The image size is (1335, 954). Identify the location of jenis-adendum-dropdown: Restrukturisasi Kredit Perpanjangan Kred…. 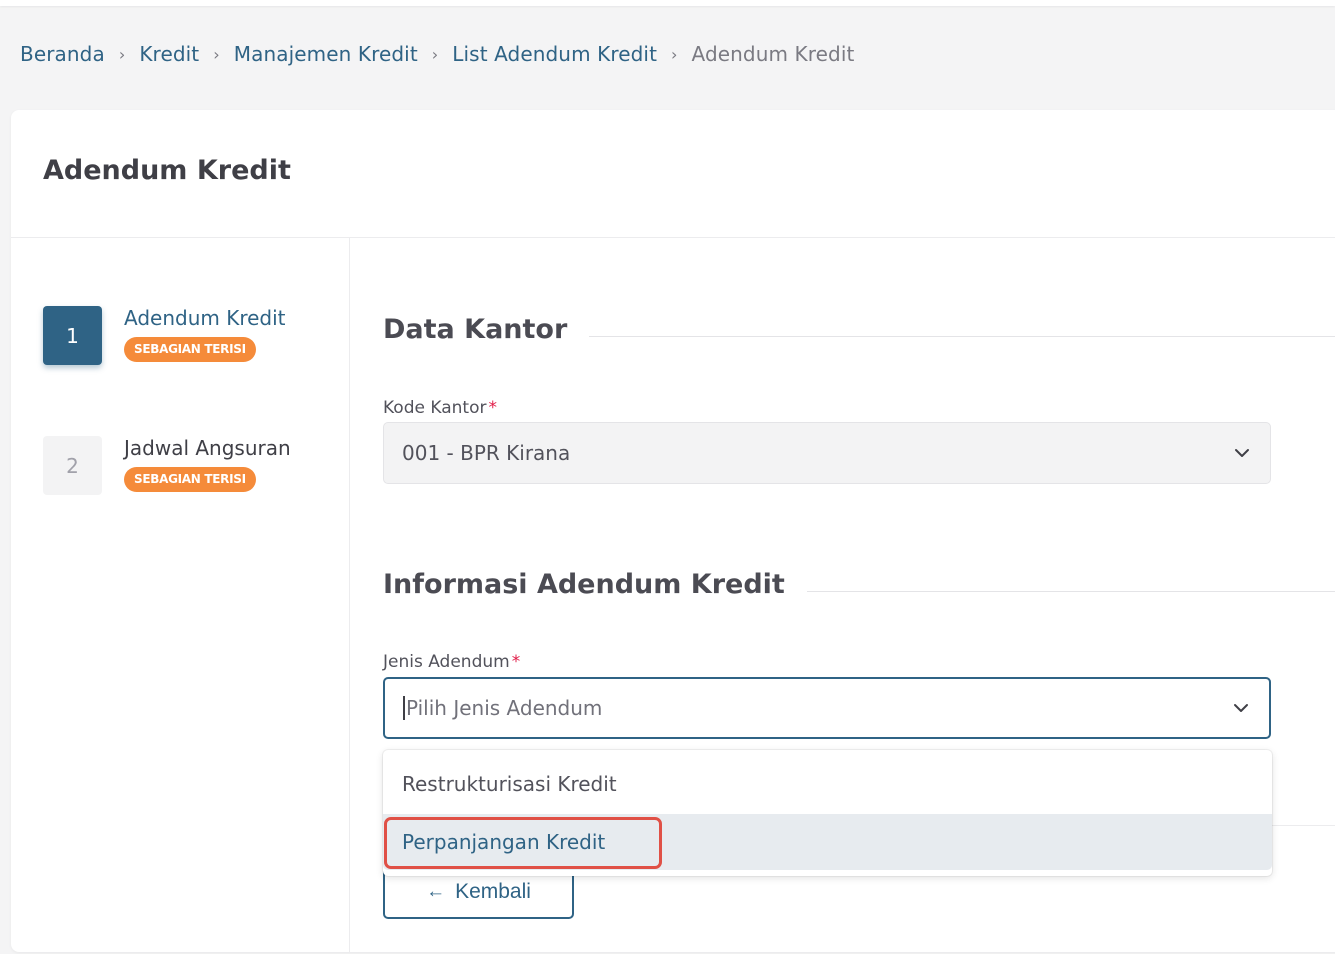
(827, 813).